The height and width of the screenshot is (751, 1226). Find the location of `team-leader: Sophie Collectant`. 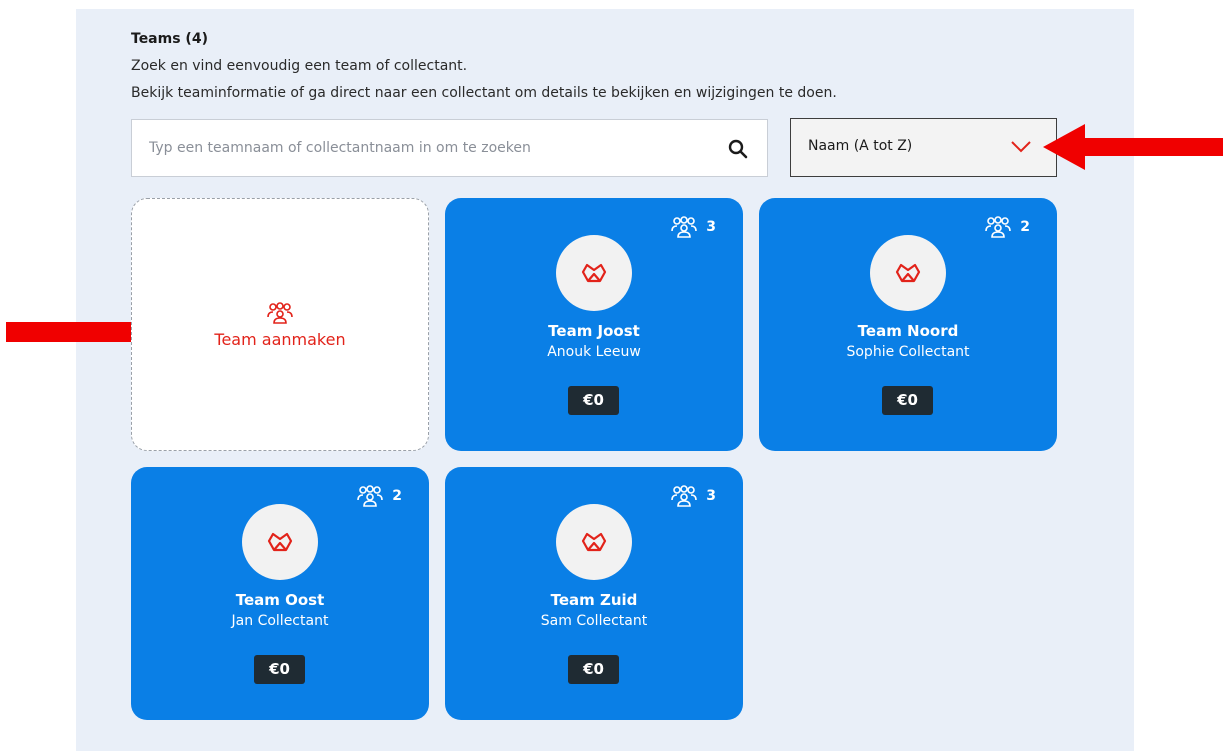

team-leader: Sophie Collectant is located at coordinates (908, 352).